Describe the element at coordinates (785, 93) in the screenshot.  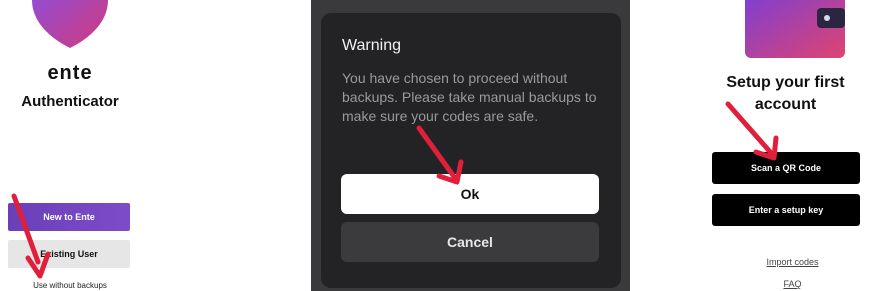
I see `setup-title: Setup your first account` at that location.